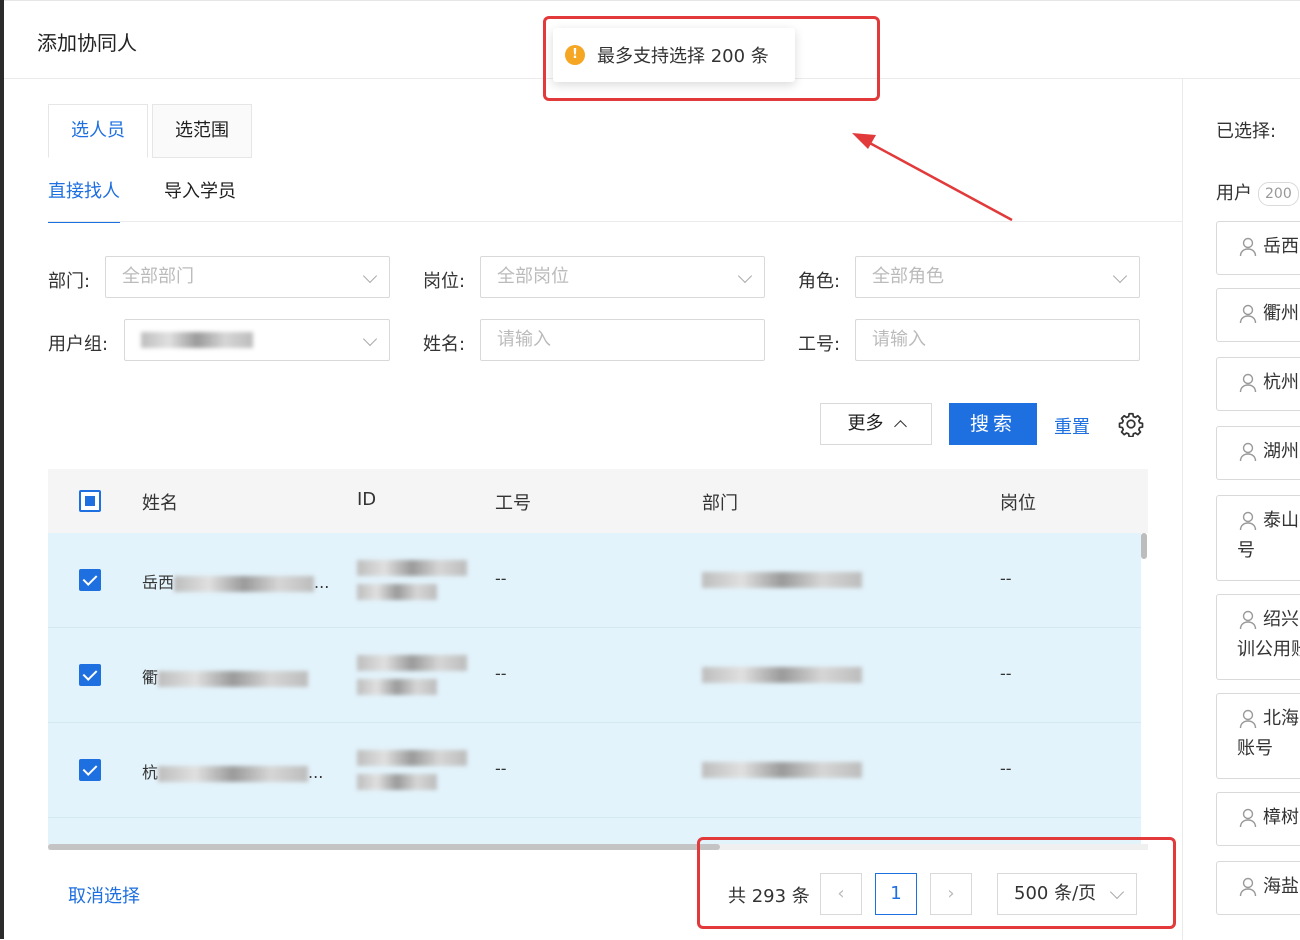 This screenshot has height=940, width=1300. Describe the element at coordinates (951, 894) in the screenshot. I see `next-page-button: ›` at that location.